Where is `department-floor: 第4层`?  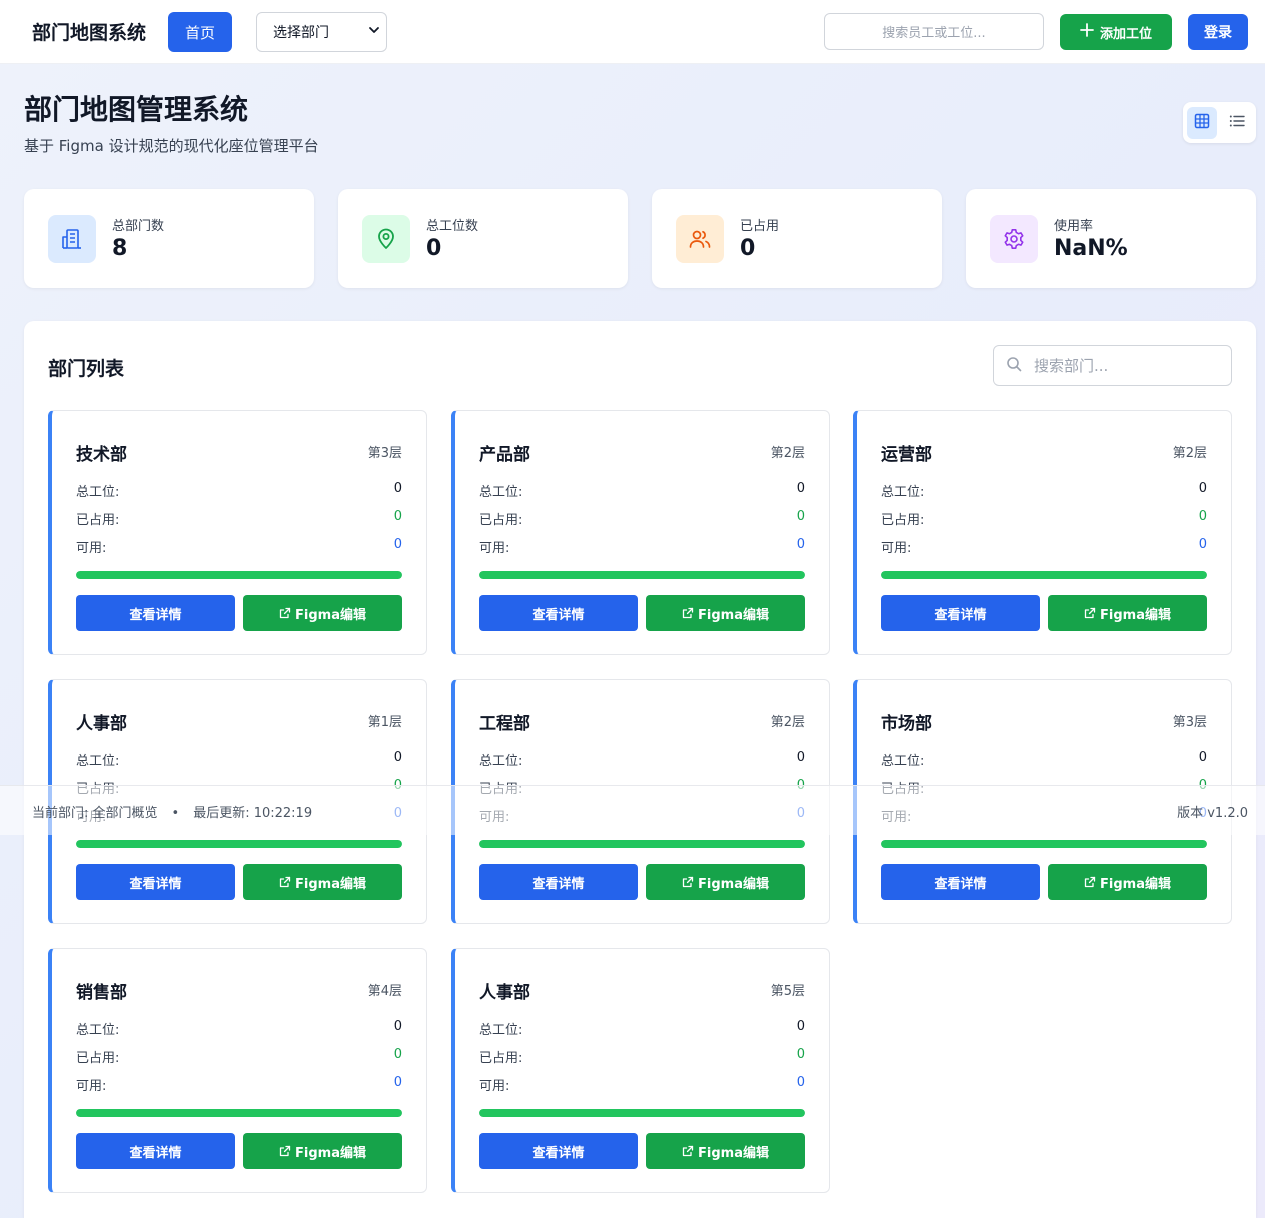
department-floor: 第4层 is located at coordinates (384, 991).